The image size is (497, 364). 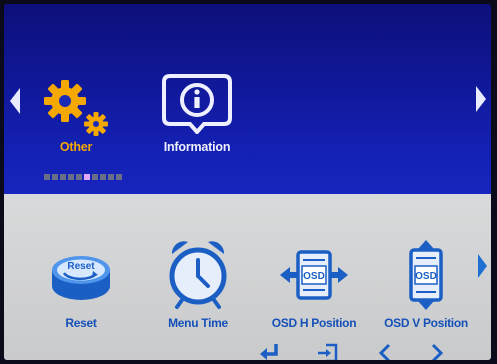 I want to click on info-icon, so click(x=197, y=105).